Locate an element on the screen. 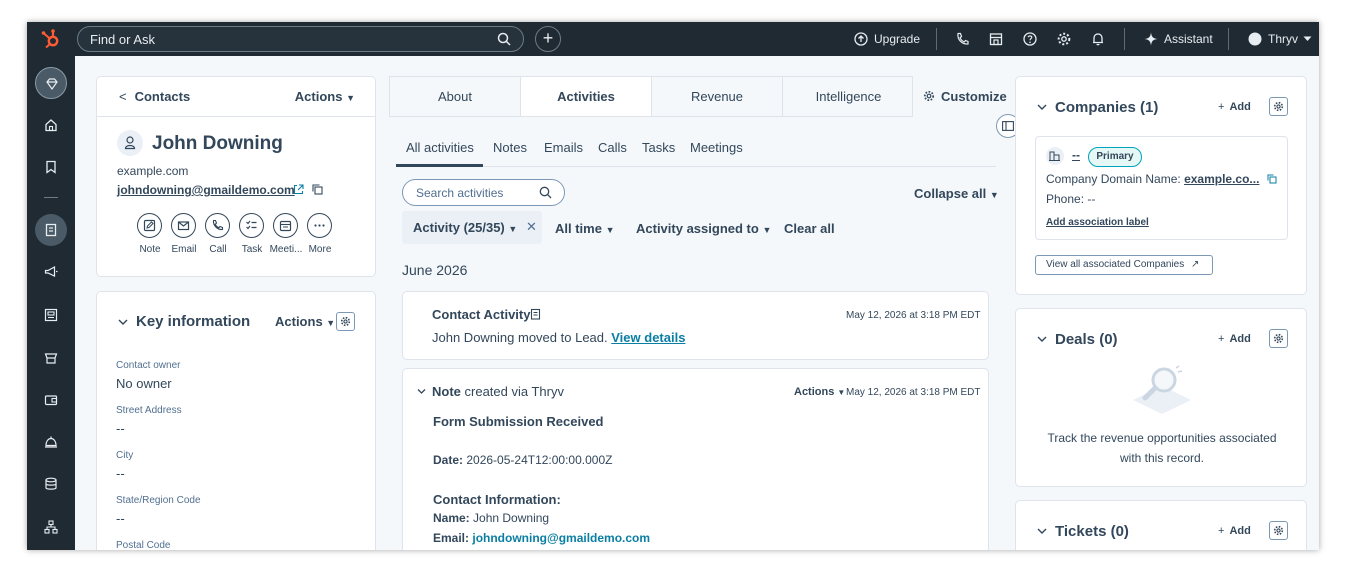  rail-content is located at coordinates (51, 315).